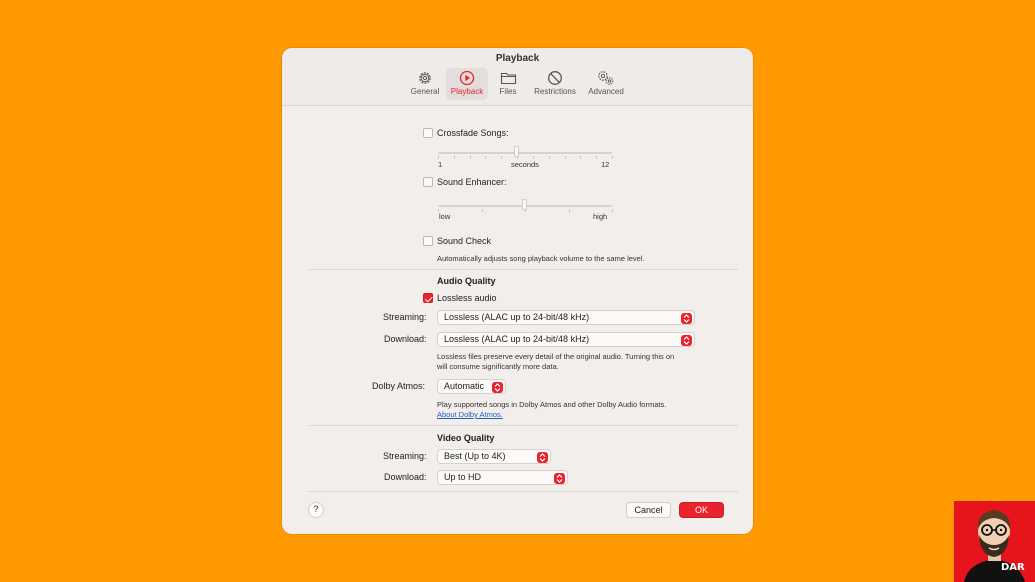  What do you see at coordinates (464, 241) in the screenshot?
I see `sound-check-label: Sound Check` at bounding box center [464, 241].